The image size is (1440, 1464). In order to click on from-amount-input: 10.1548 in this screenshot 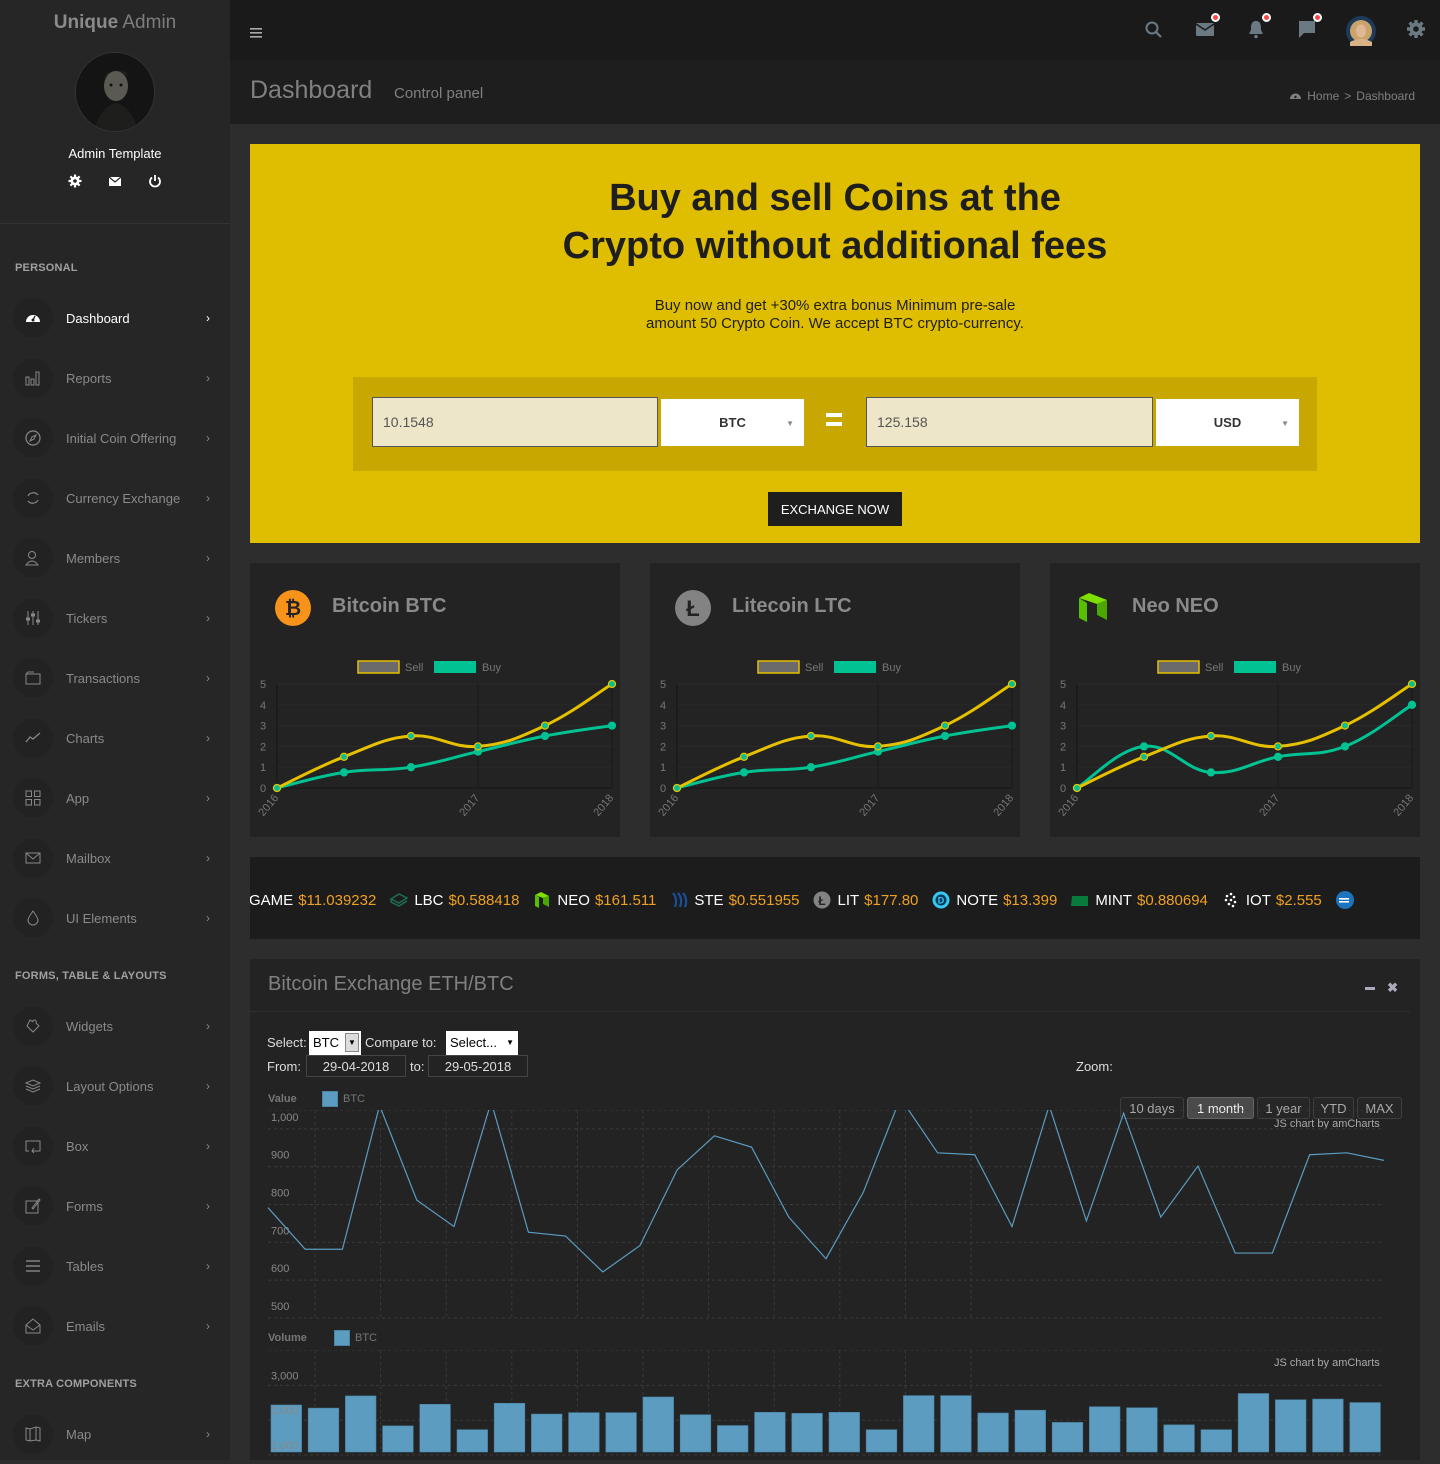, I will do `click(515, 422)`.